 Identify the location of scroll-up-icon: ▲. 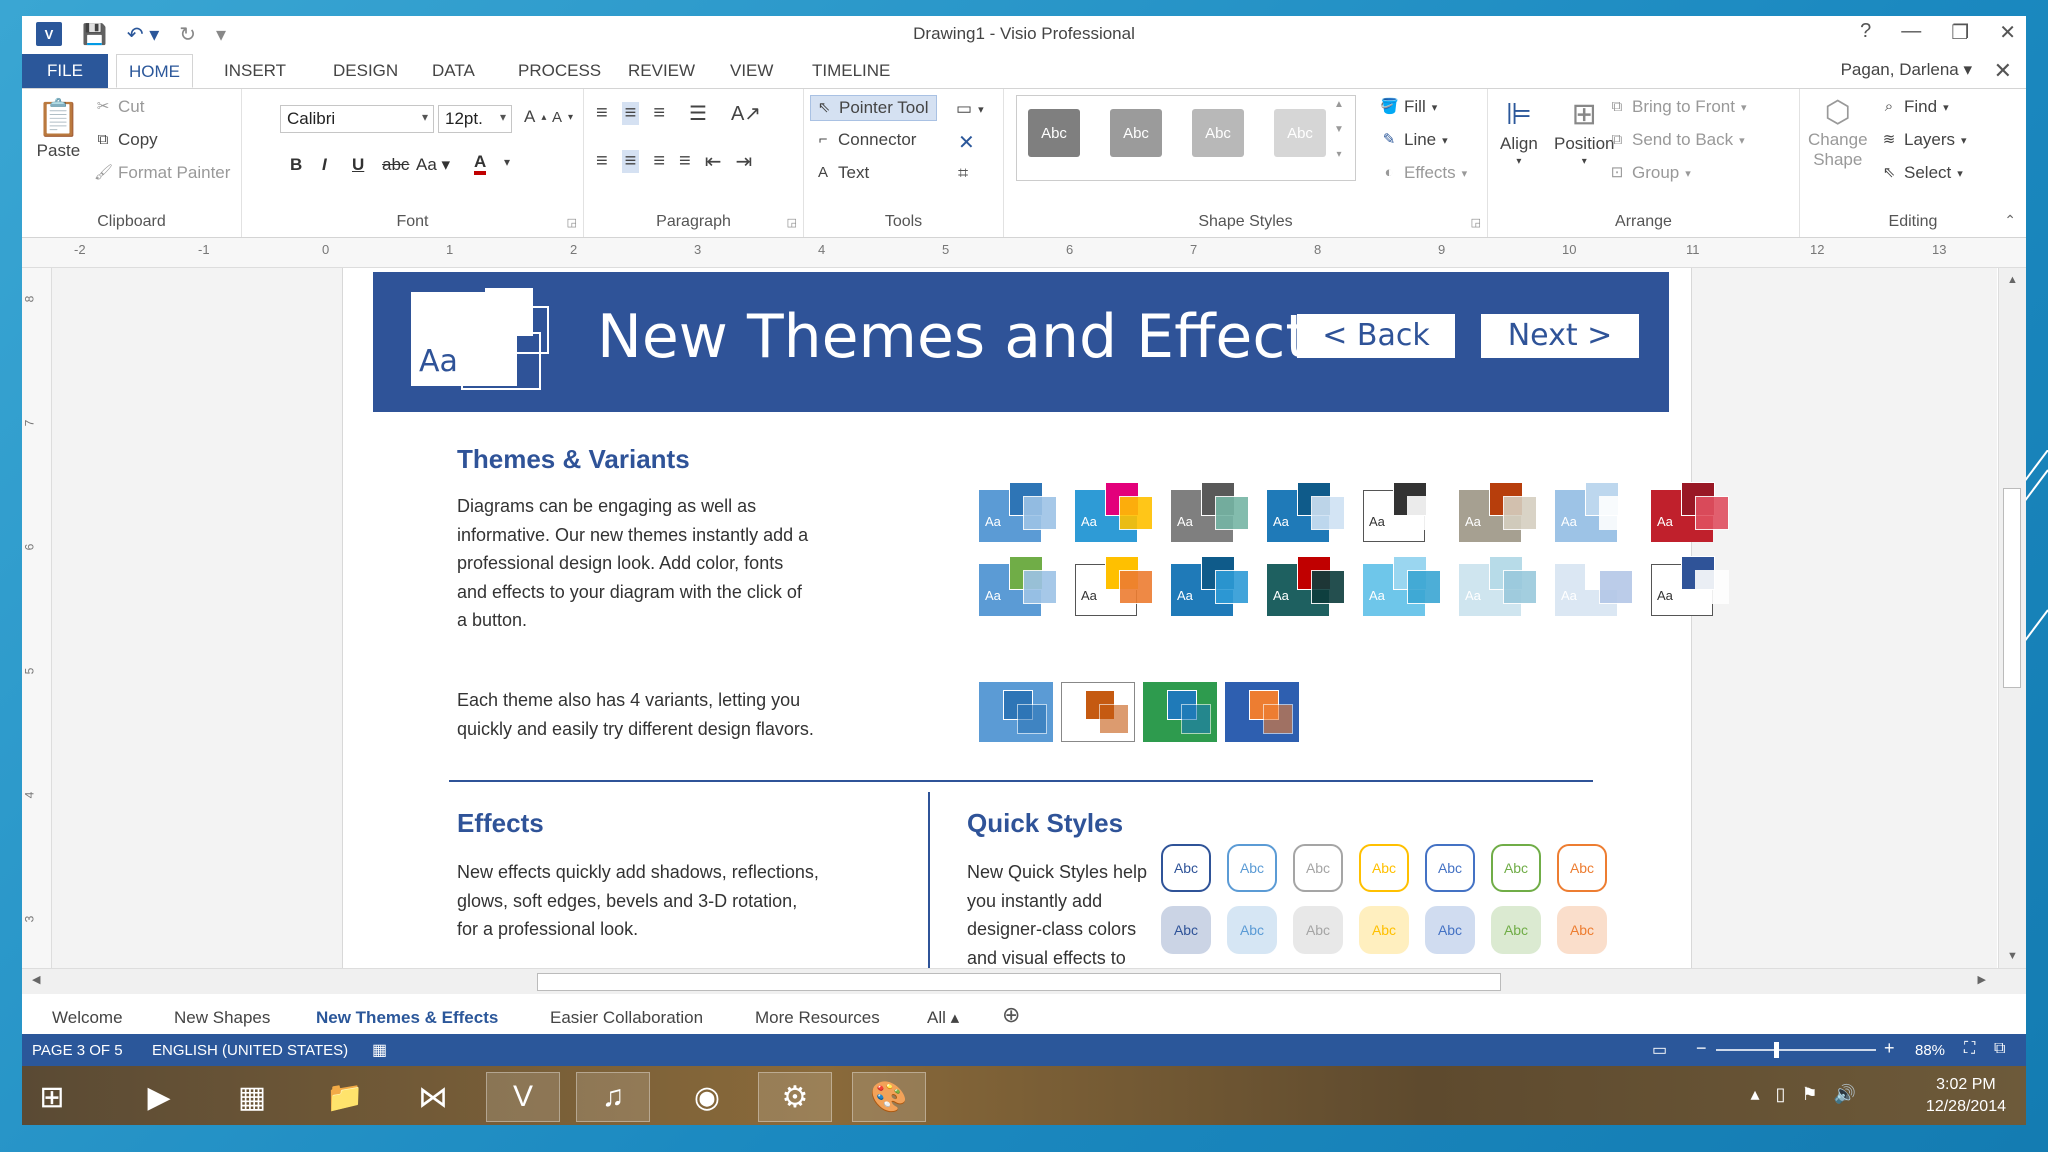
(2012, 280).